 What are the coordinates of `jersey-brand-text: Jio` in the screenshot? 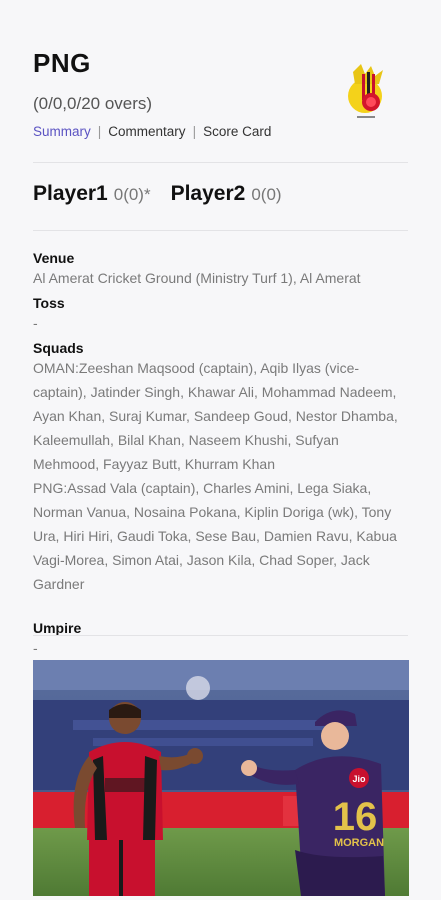 It's located at (359, 779).